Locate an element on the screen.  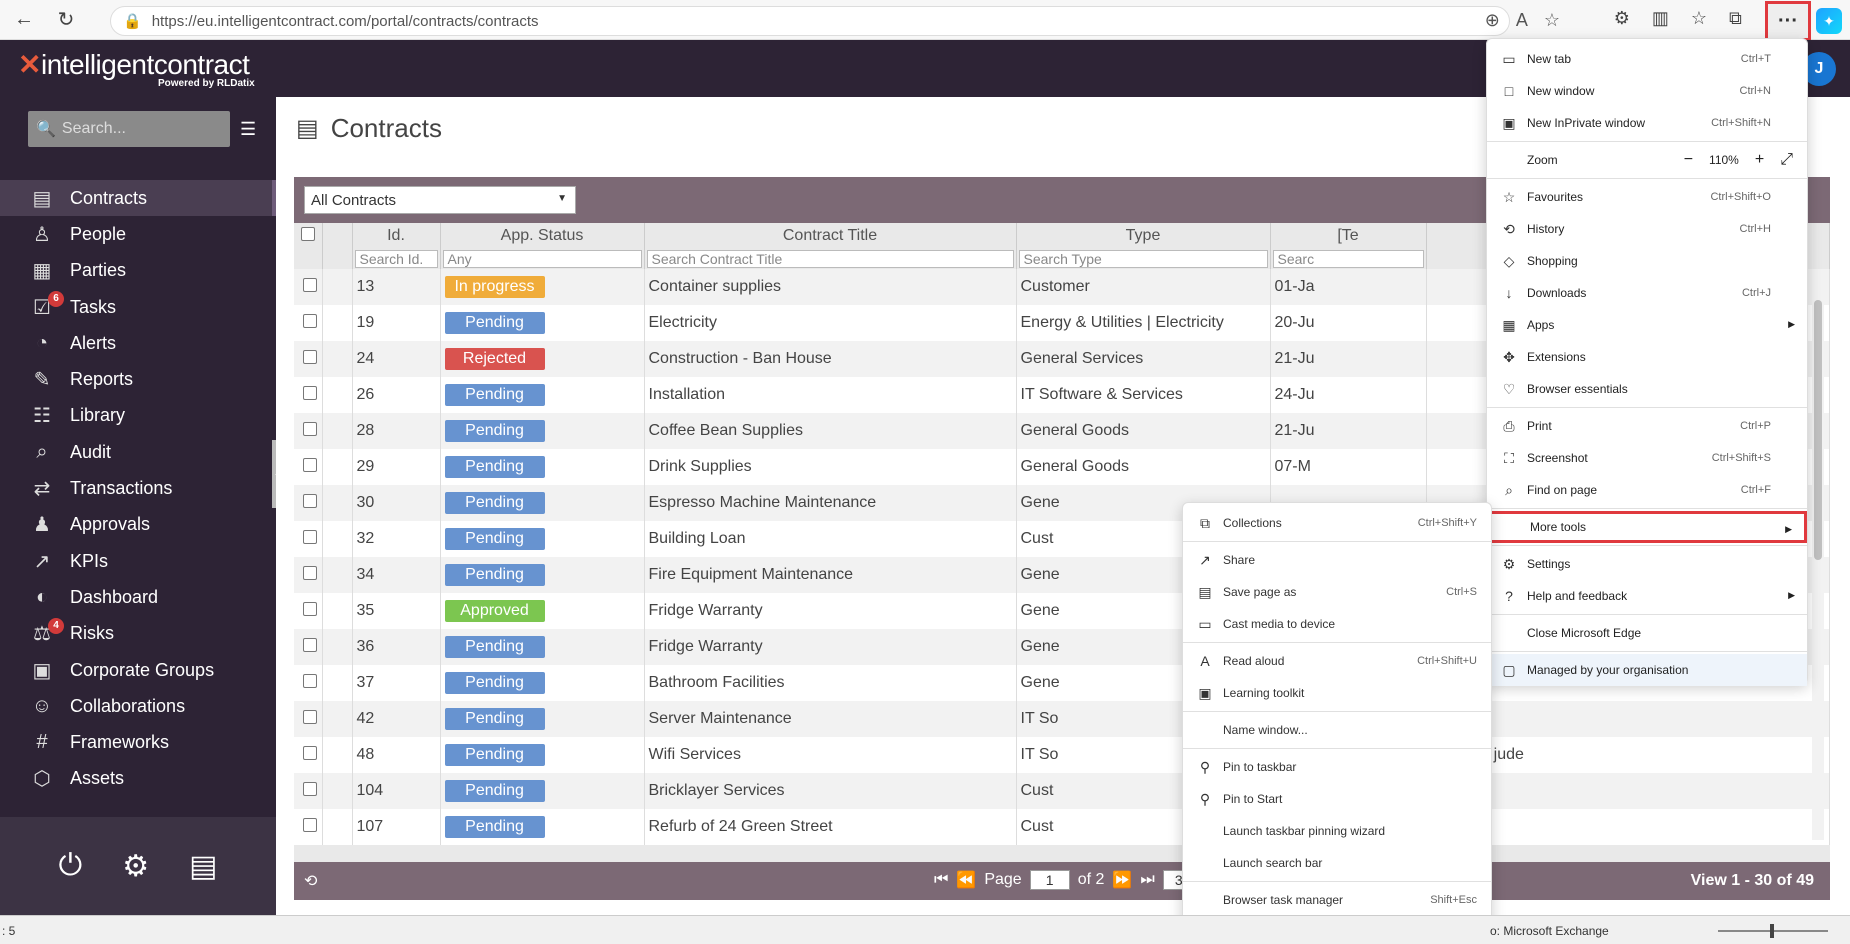
fullscreen-icon: ⤢ is located at coordinates (1786, 160).